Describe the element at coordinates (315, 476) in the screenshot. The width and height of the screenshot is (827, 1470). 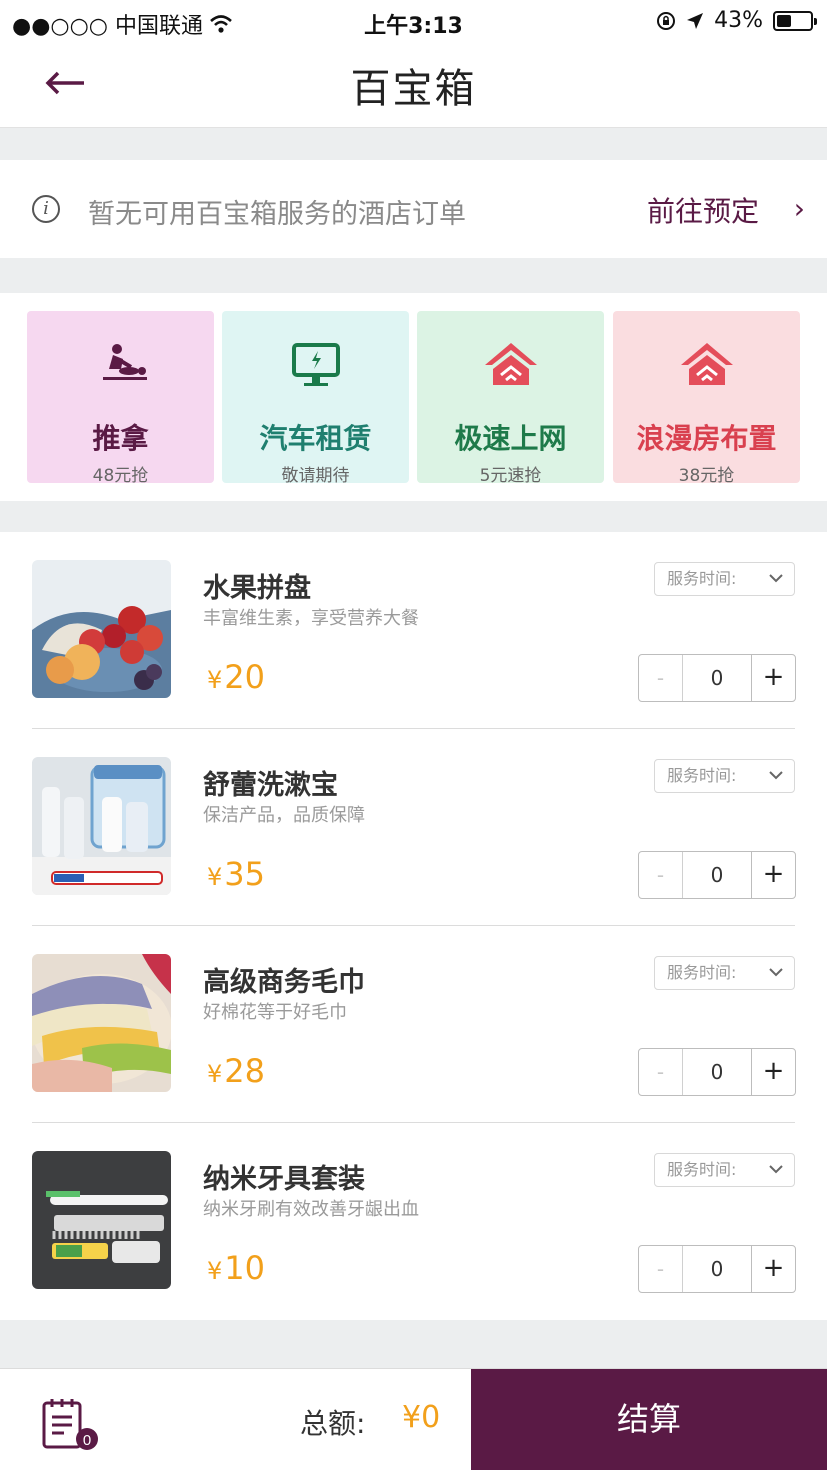
I see `service-sub: 敬请期待` at that location.